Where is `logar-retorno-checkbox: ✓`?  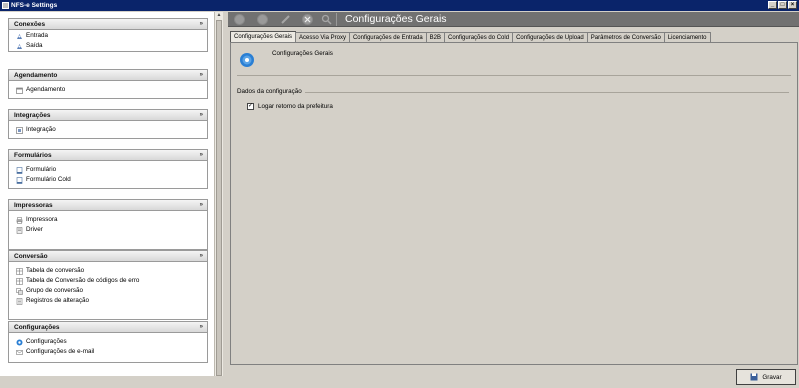
logar-retorno-checkbox: ✓ is located at coordinates (250, 106).